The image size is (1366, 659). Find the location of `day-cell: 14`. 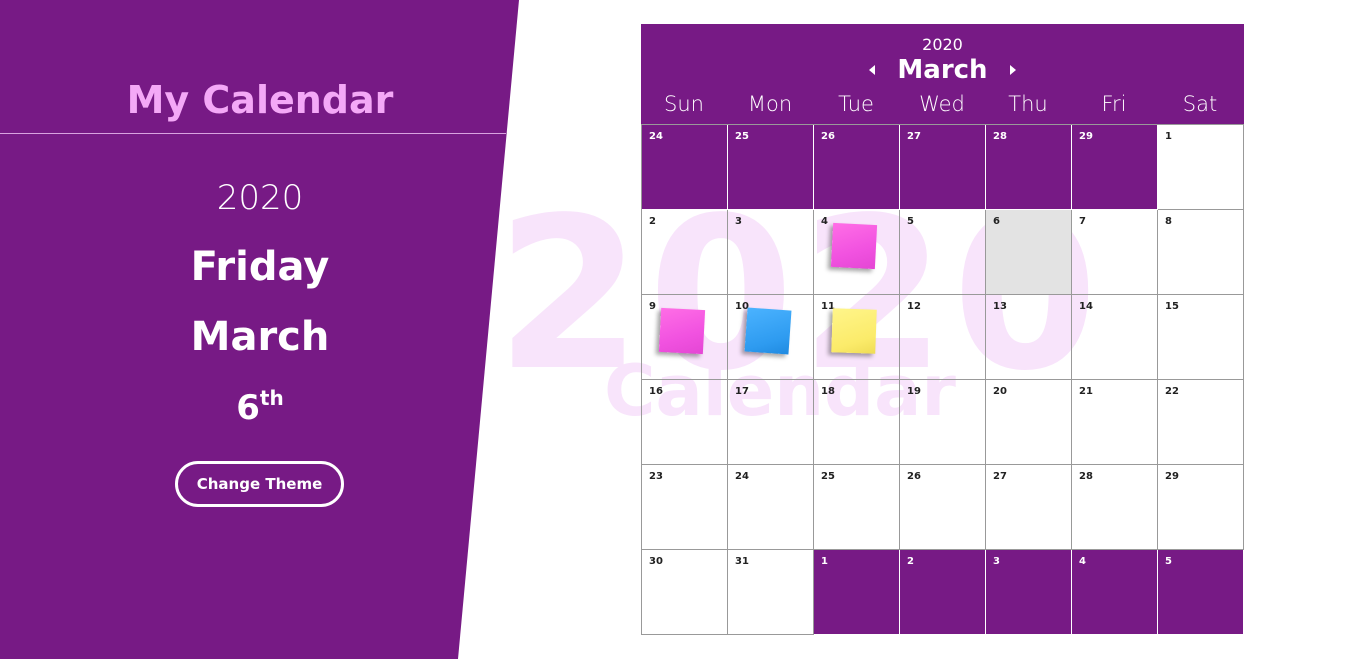

day-cell: 14 is located at coordinates (1115, 337).